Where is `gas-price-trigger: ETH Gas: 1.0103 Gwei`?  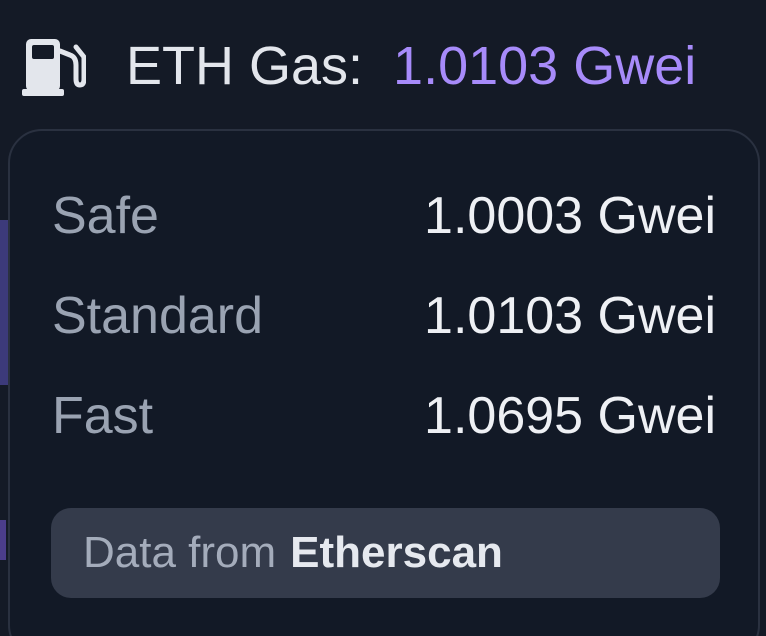
gas-price-trigger: ETH Gas: 1.0103 Gwei is located at coordinates (359, 66).